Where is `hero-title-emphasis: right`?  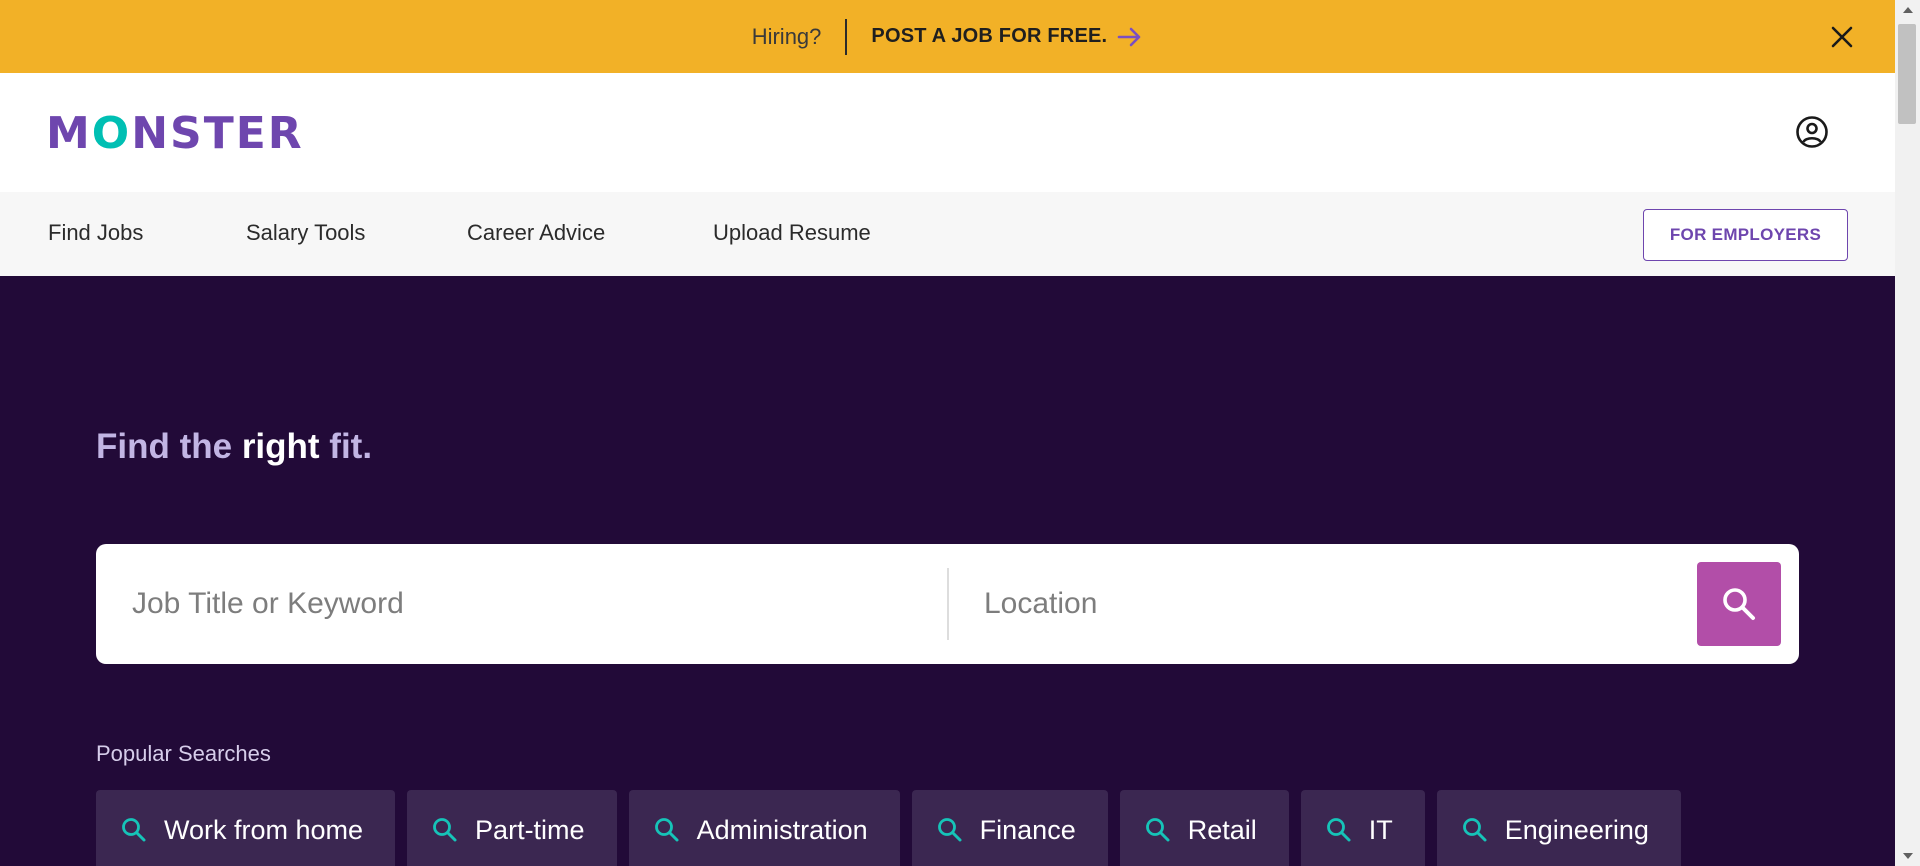 hero-title-emphasis: right is located at coordinates (280, 446).